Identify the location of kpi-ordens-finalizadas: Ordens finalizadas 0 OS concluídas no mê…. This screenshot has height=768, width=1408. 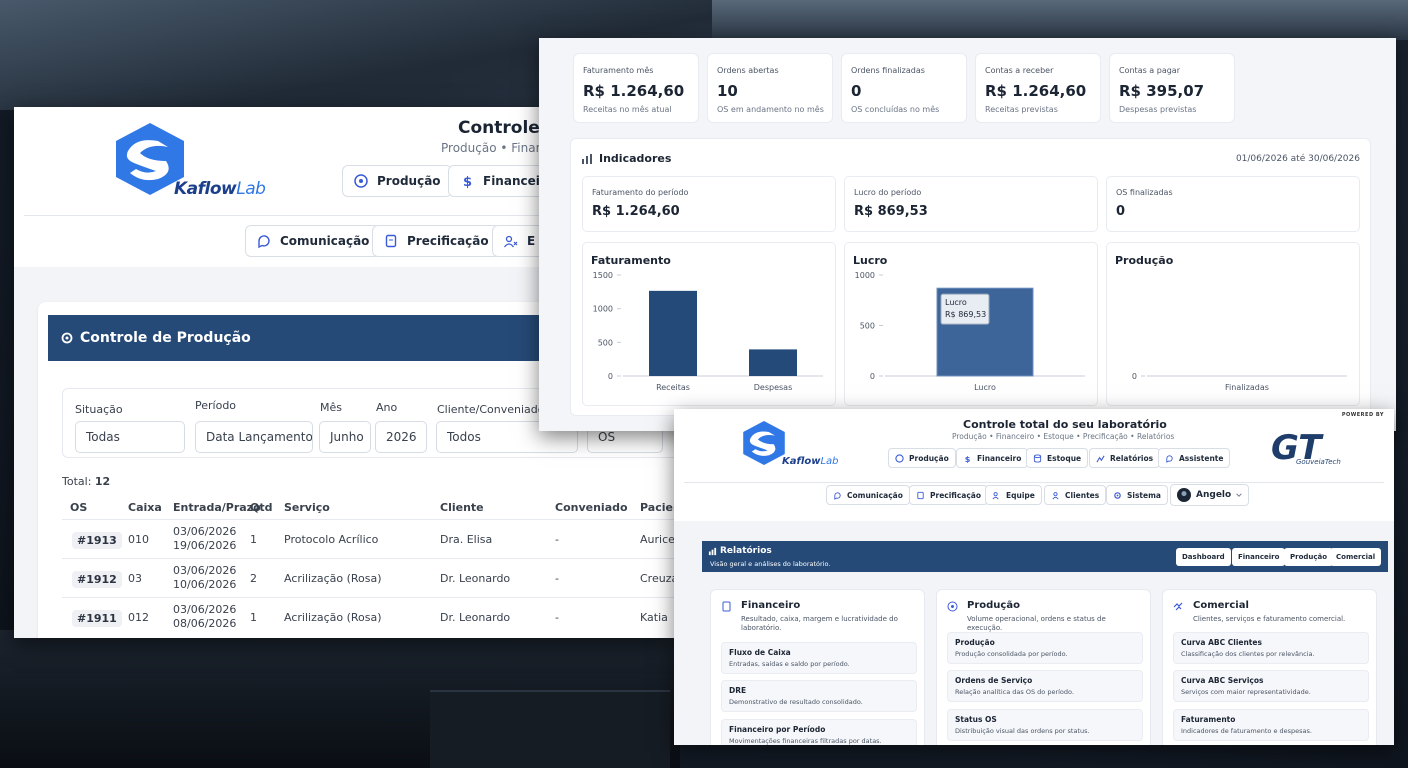
(904, 88).